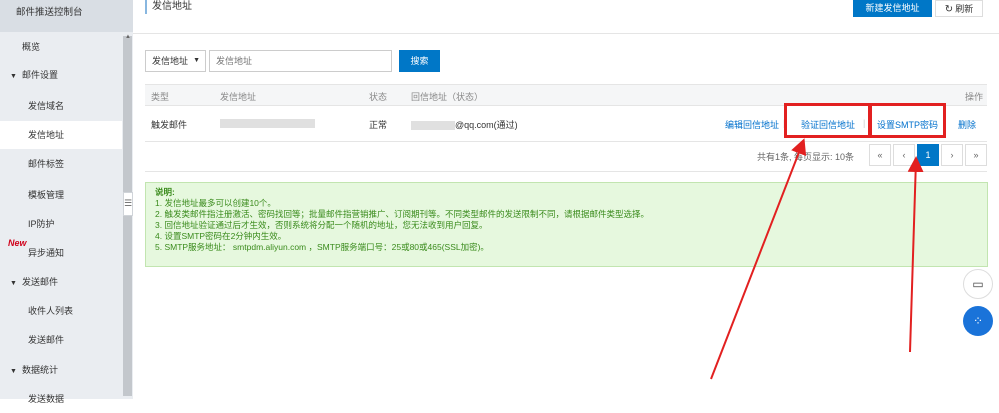 This screenshot has height=413, width=999. Describe the element at coordinates (978, 284) in the screenshot. I see `feedback-icon: ▭` at that location.